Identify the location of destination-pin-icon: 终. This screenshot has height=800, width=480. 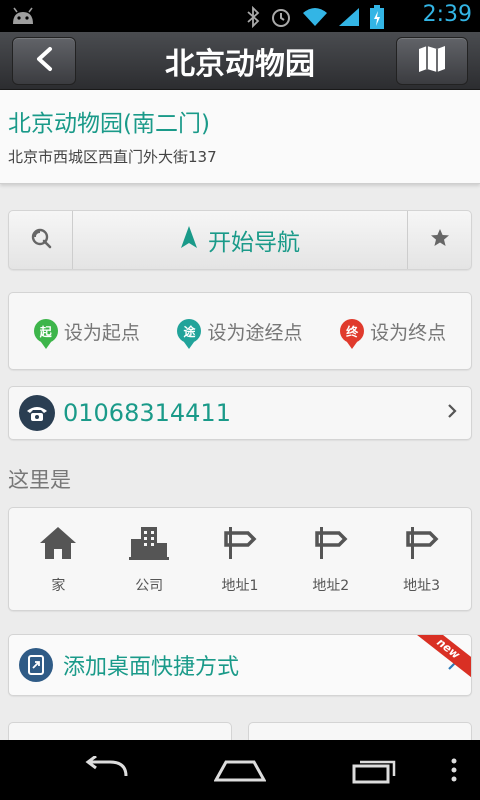
(352, 334).